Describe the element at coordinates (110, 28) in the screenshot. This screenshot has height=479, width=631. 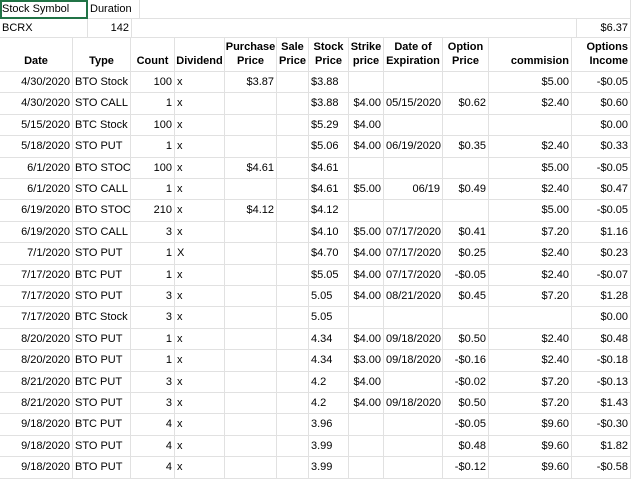
I see `cell-duration-value: 142` at that location.